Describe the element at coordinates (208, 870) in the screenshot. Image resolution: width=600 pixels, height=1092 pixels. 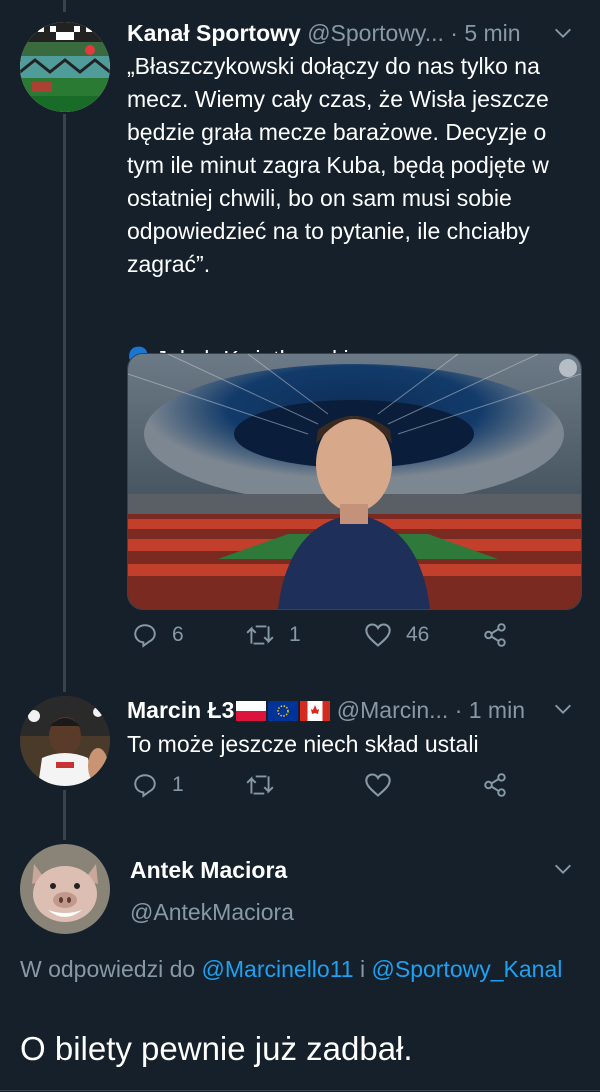
I see `display-name: Antek Maciora` at that location.